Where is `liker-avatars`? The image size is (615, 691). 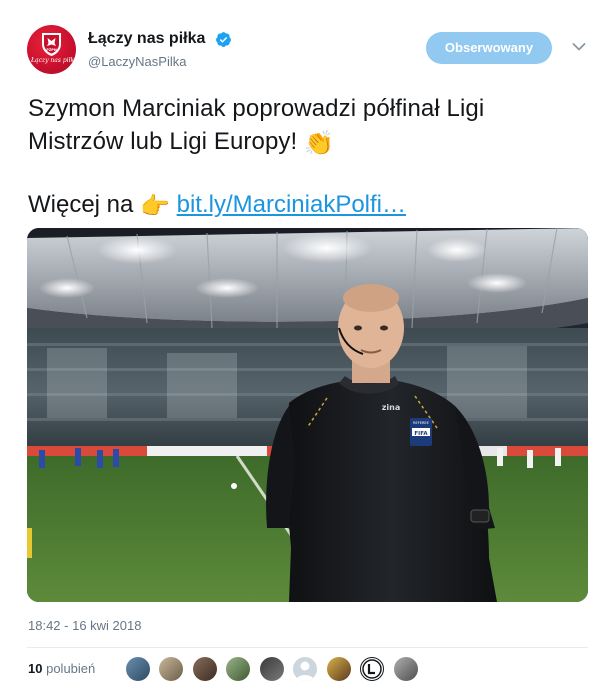
liker-avatars is located at coordinates (274, 669).